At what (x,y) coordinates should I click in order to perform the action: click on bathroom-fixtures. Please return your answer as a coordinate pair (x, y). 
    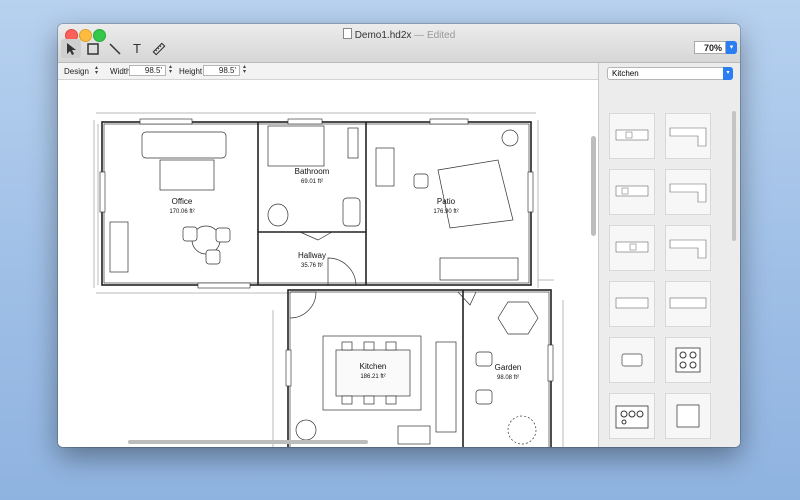
    Looking at the image, I should click on (314, 176).